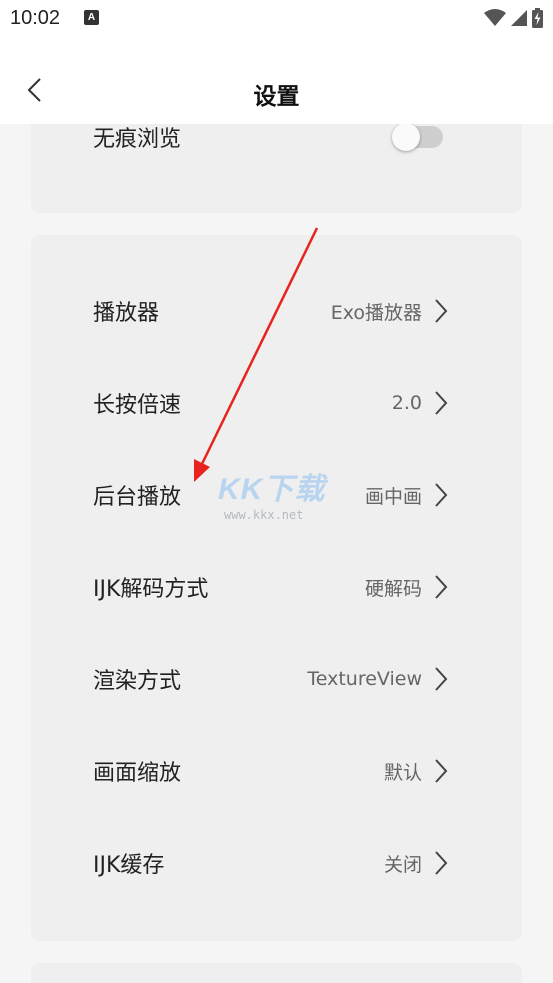 The height and width of the screenshot is (983, 553). I want to click on status-bar: 10:02 A, so click(276, 19).